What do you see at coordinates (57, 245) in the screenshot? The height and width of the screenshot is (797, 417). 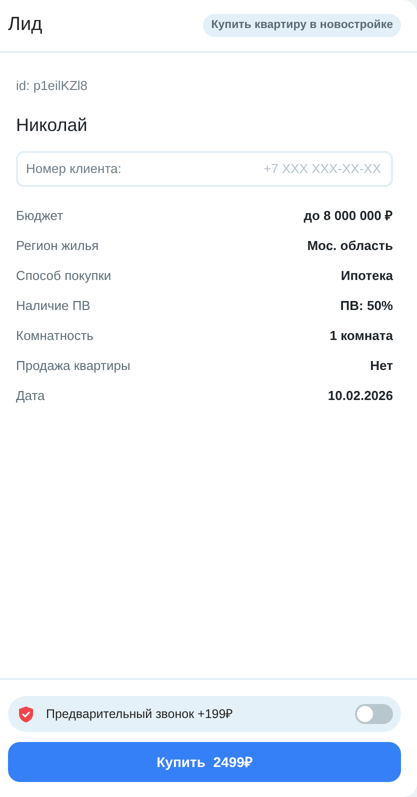 I see `detail-label: Регион жилья` at bounding box center [57, 245].